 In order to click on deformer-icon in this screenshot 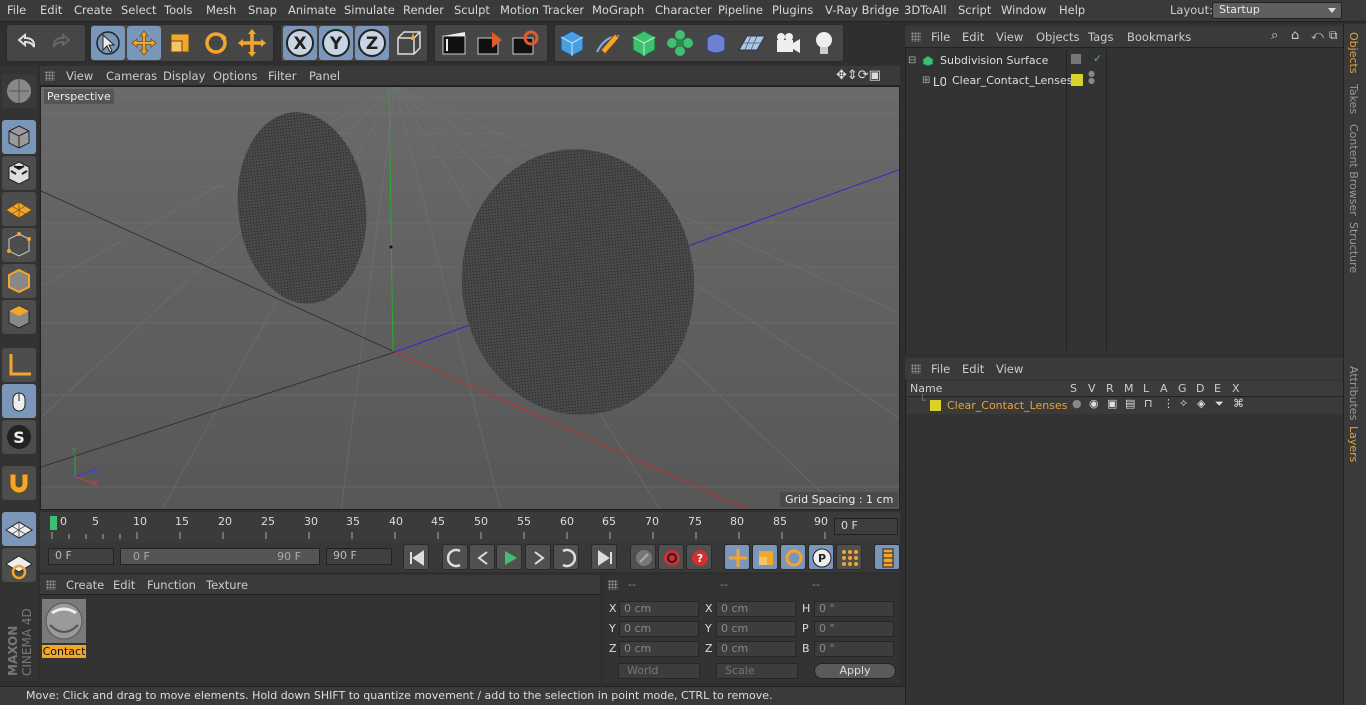, I will do `click(716, 43)`.